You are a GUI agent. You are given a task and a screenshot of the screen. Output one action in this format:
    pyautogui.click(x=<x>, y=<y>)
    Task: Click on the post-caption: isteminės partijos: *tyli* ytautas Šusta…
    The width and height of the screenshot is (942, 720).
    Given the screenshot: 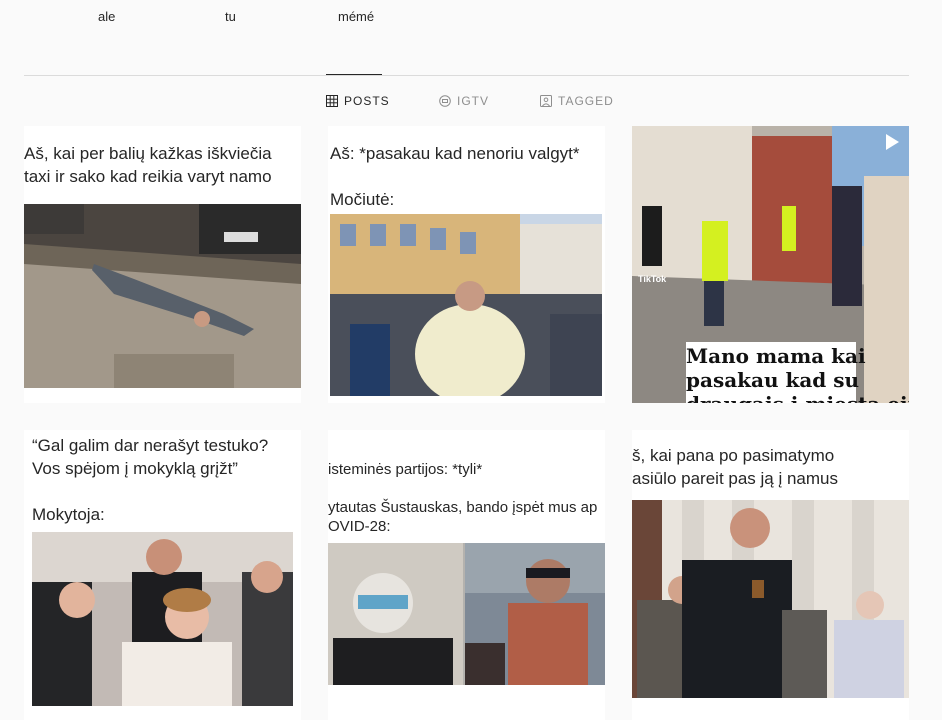 What is the action you would take?
    pyautogui.click(x=463, y=498)
    